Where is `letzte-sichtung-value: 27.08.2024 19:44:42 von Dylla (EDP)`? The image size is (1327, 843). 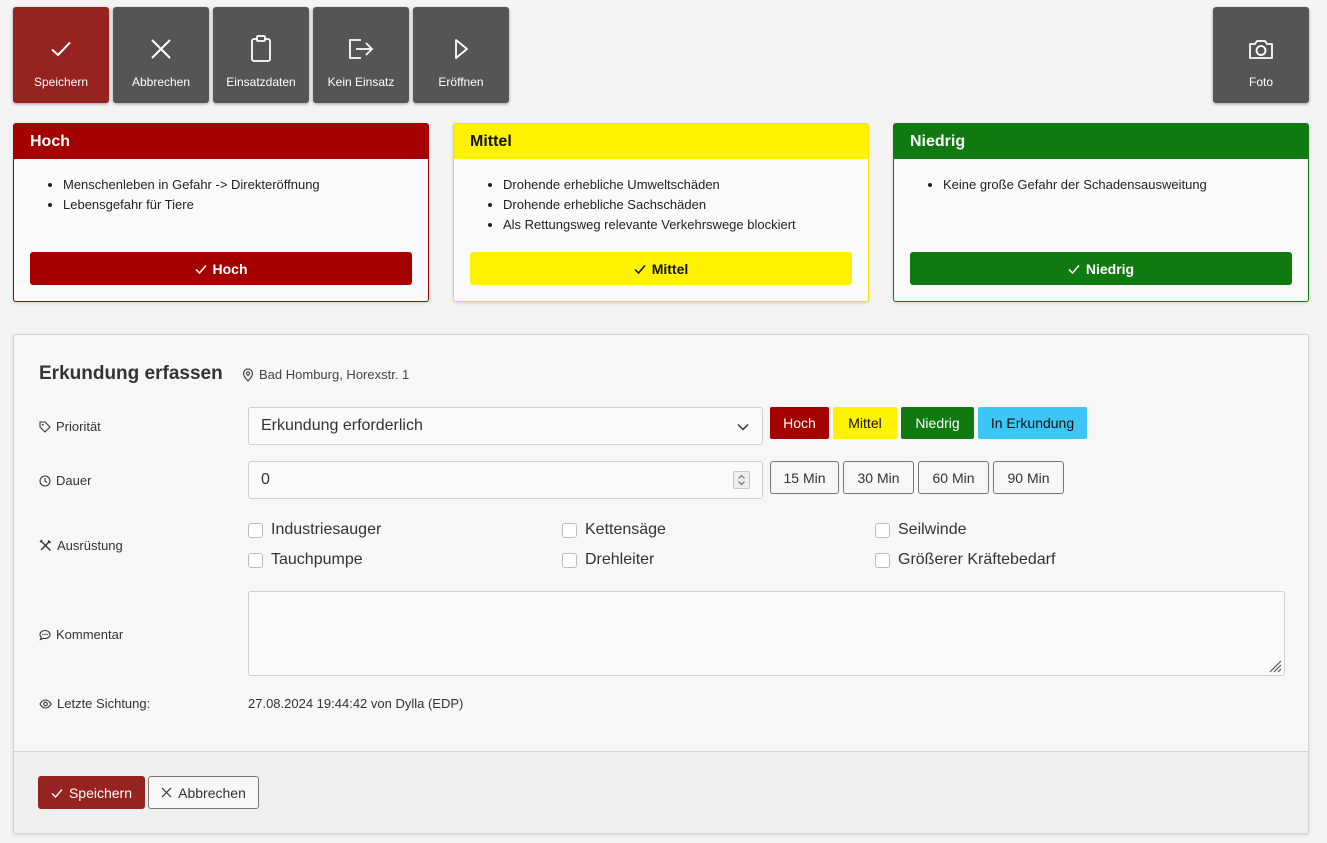
letzte-sichtung-value: 27.08.2024 19:44:42 von Dylla (EDP) is located at coordinates (356, 703).